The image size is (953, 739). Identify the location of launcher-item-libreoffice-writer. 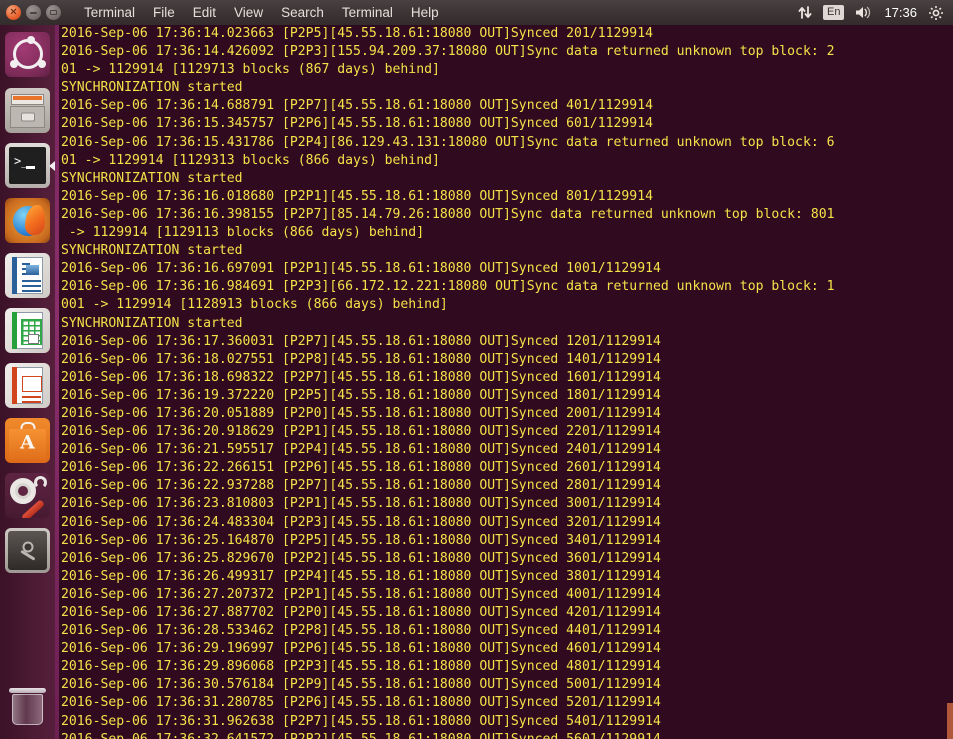
(27, 275).